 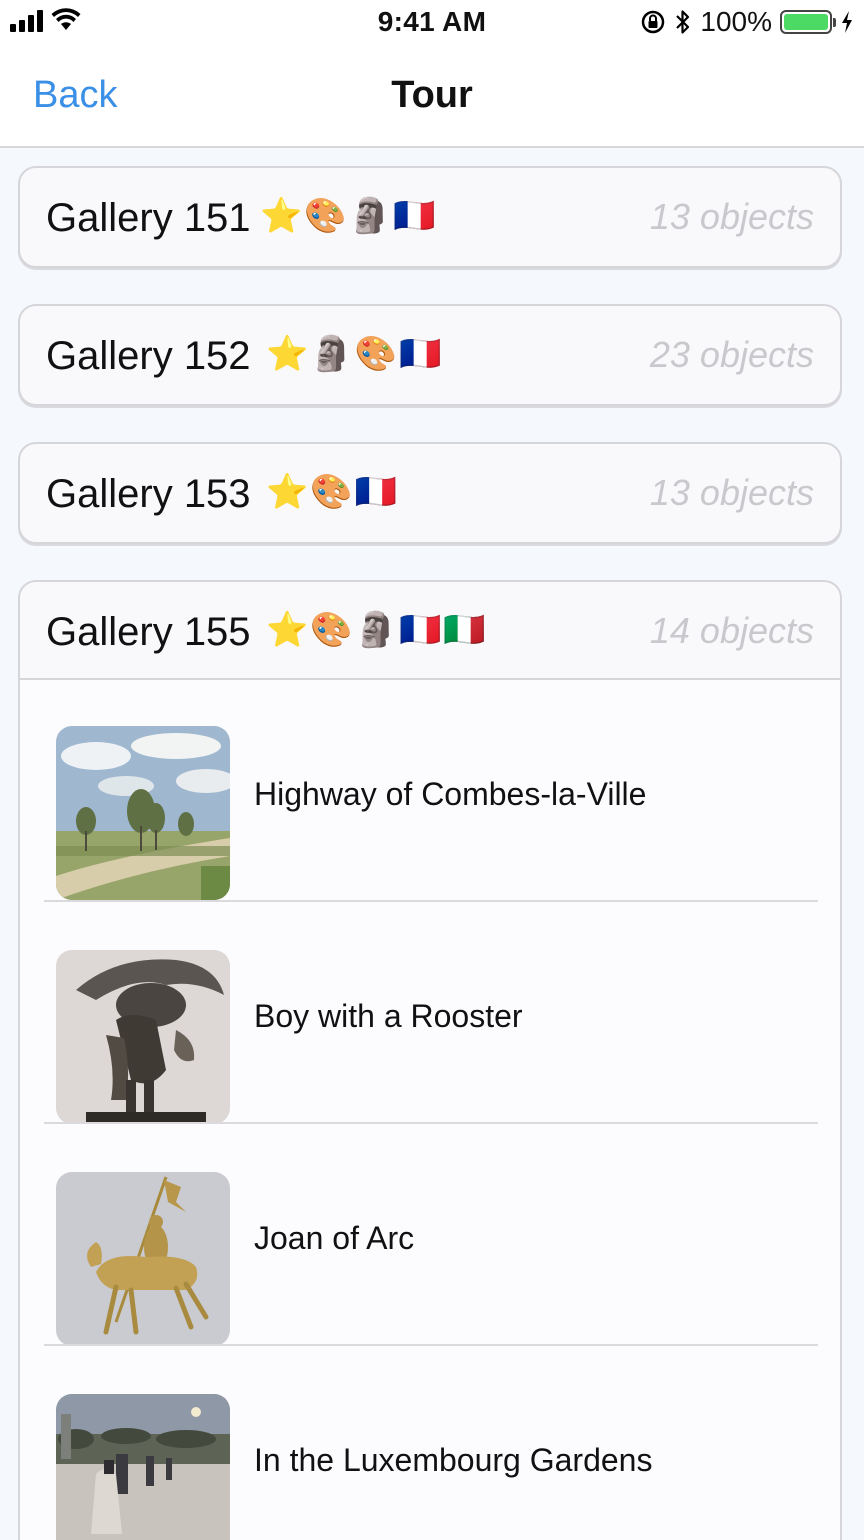 I want to click on object-title: Joan of Arc, so click(x=334, y=1238).